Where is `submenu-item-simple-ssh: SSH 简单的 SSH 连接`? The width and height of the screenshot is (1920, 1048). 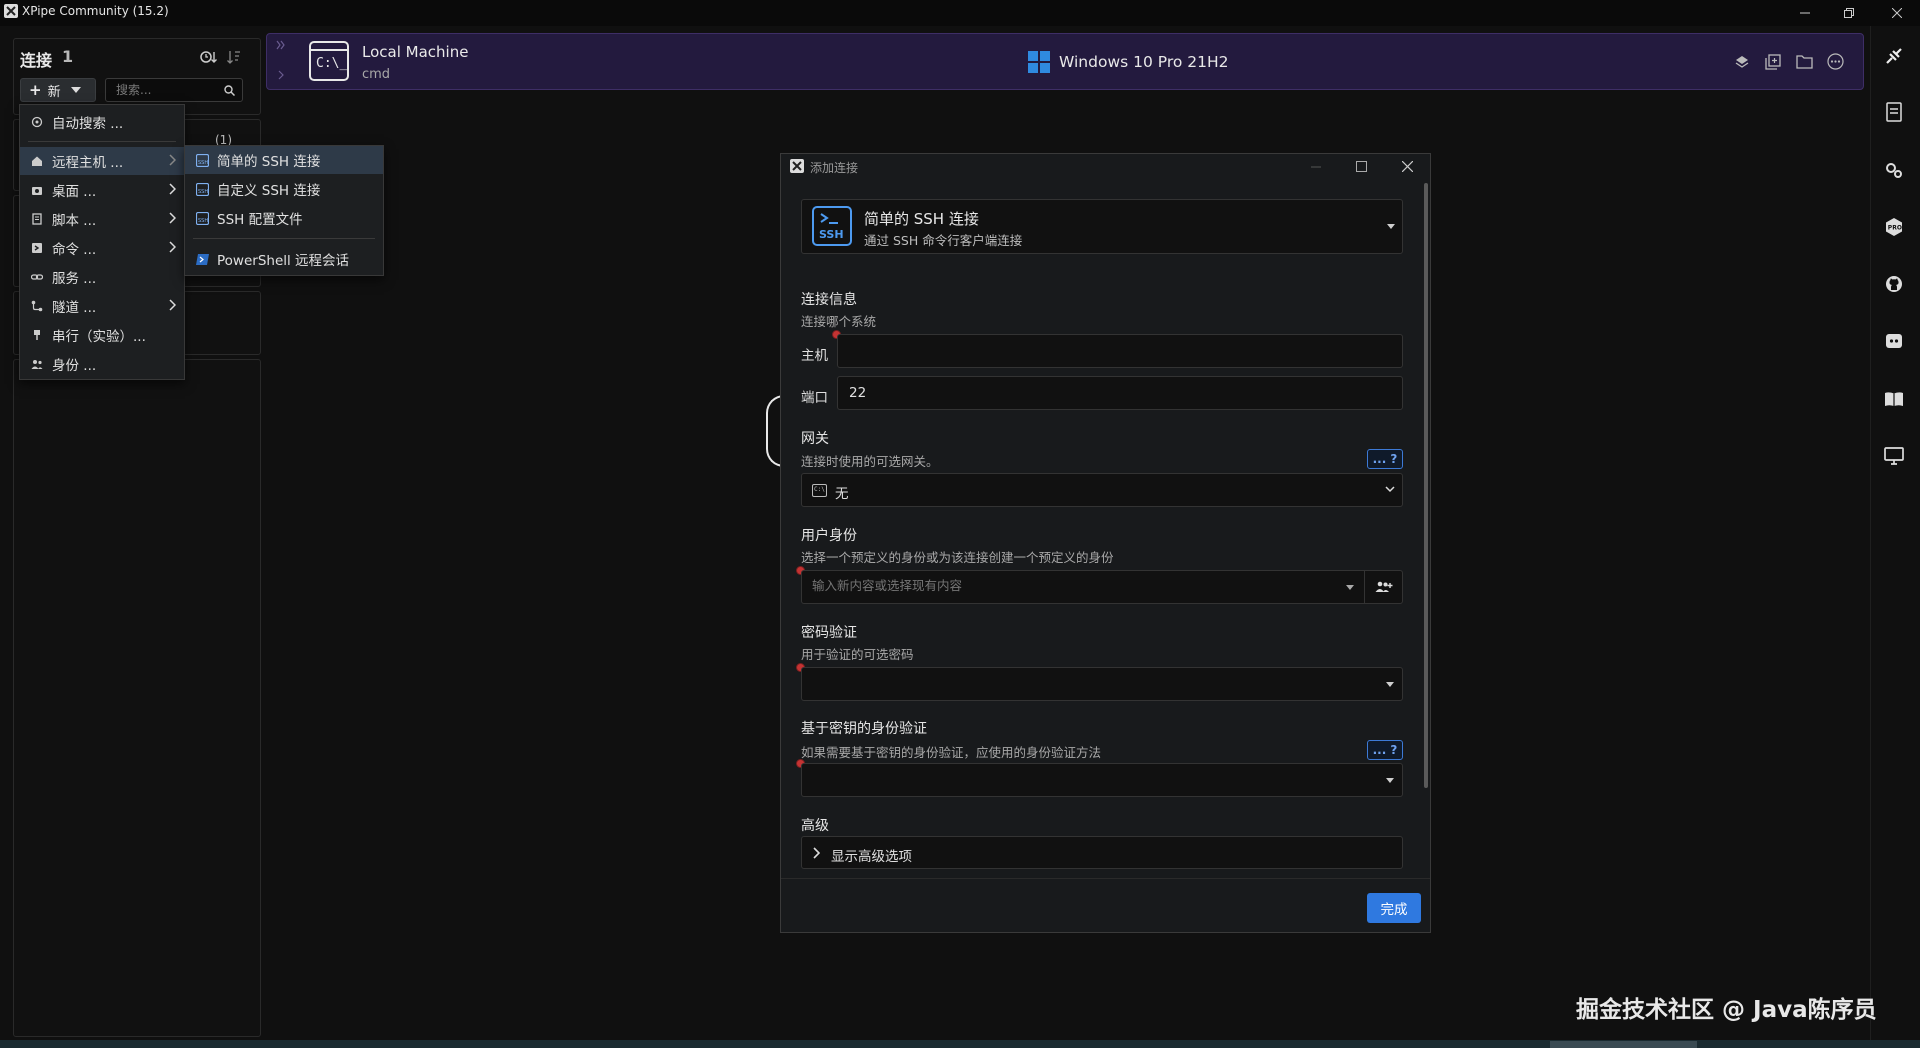
submenu-item-simple-ssh: SSH 简单的 SSH 连接 is located at coordinates (284, 160).